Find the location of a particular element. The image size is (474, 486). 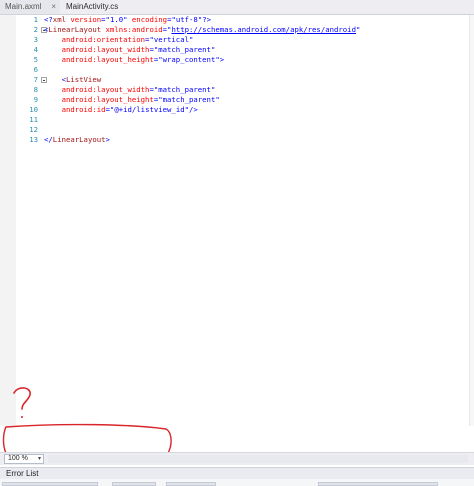

line-number: 2 is located at coordinates (35, 29).